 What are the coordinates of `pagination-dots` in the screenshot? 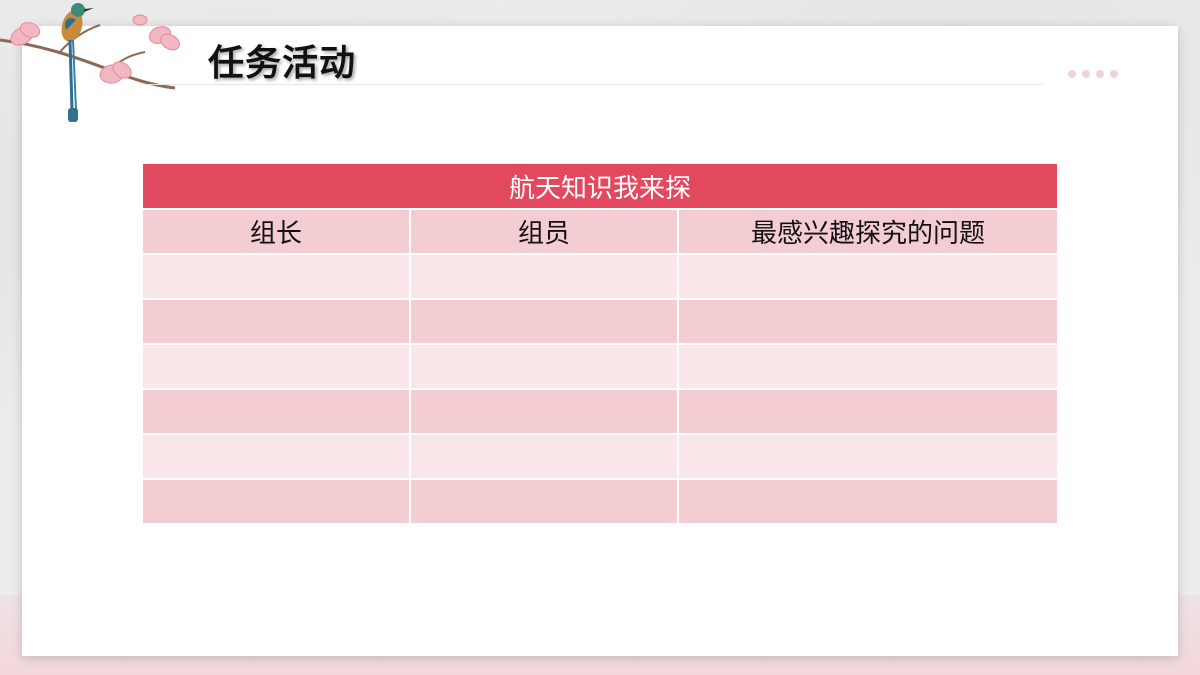 It's located at (1093, 74).